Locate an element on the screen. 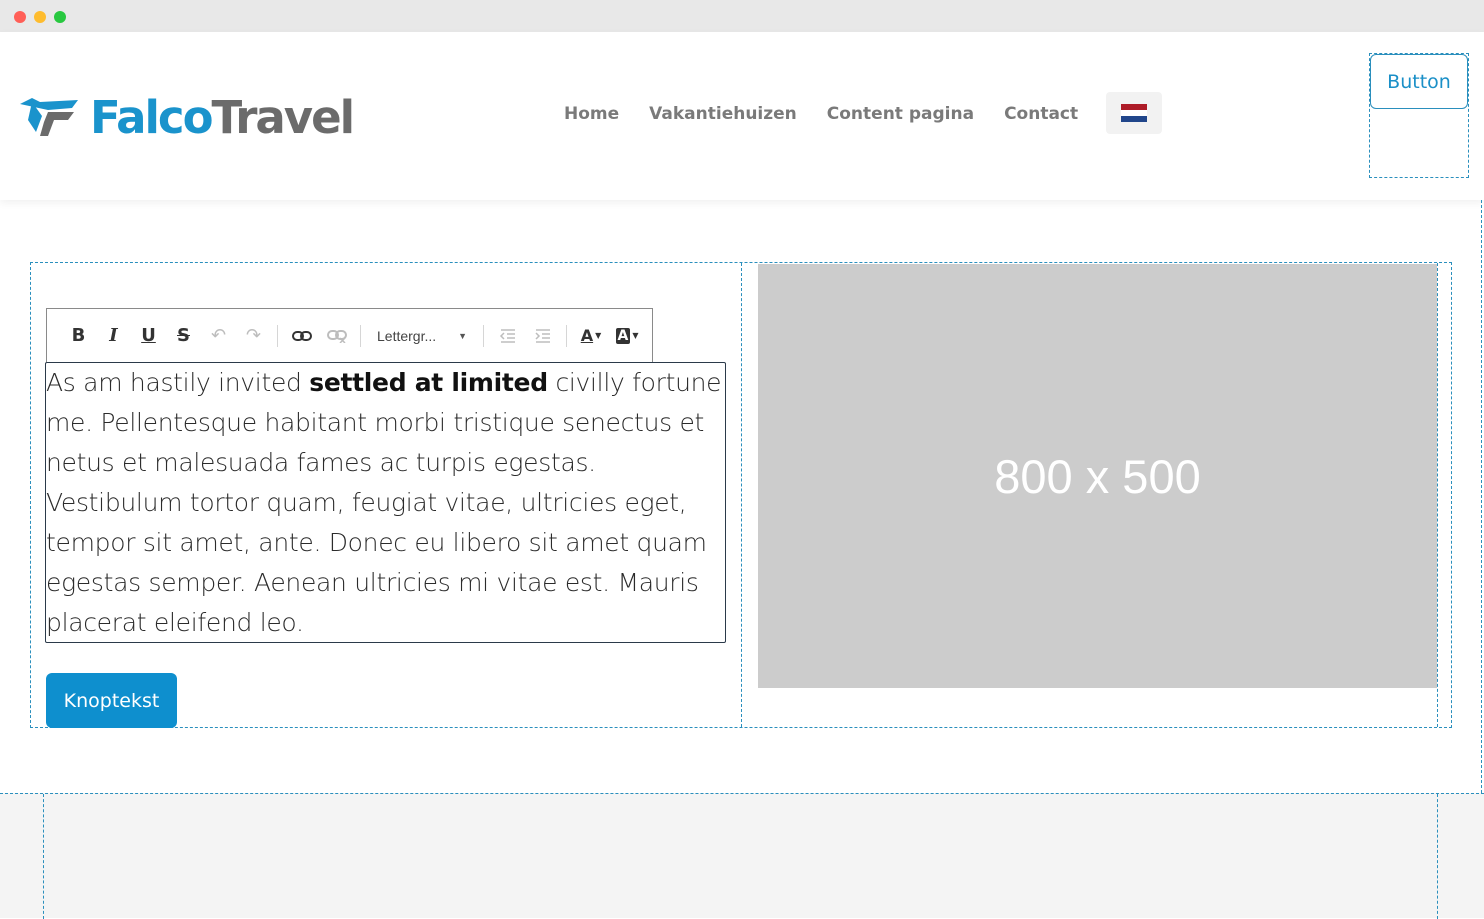  image-placeholder-label: 800 x 500 is located at coordinates (1097, 476).